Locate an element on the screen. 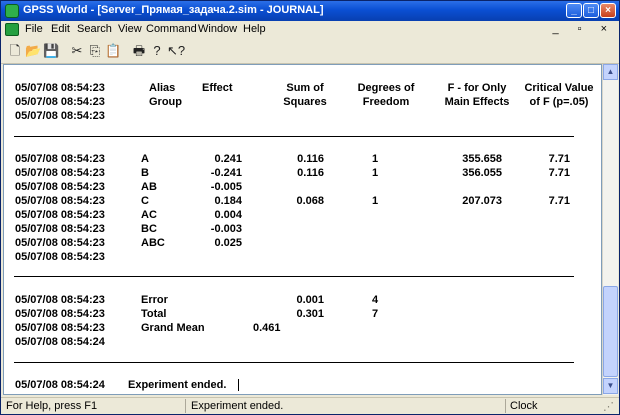 This screenshot has width=620, height=415. menu-edit: Edit is located at coordinates (60, 29).